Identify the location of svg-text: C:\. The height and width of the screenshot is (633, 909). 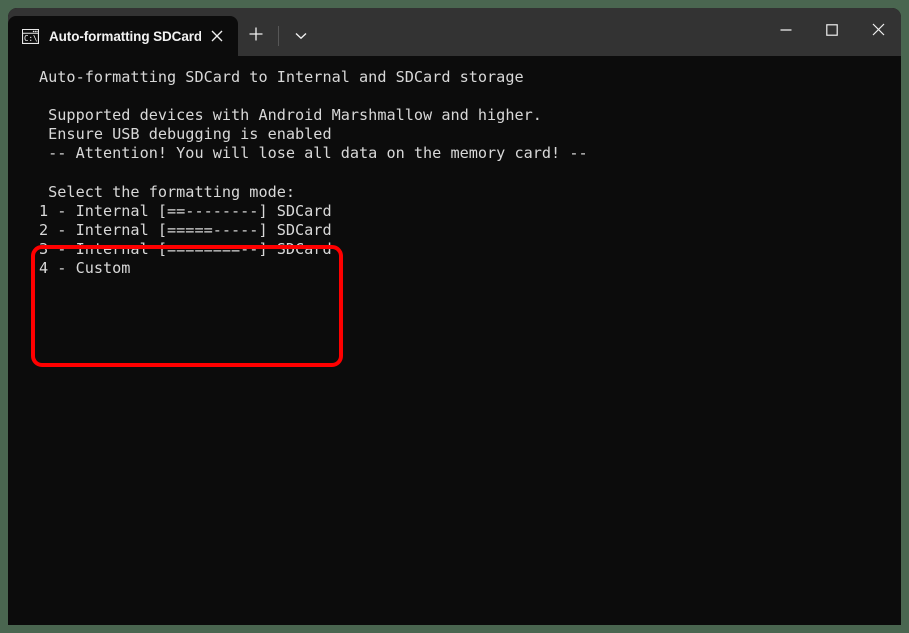
(31, 38).